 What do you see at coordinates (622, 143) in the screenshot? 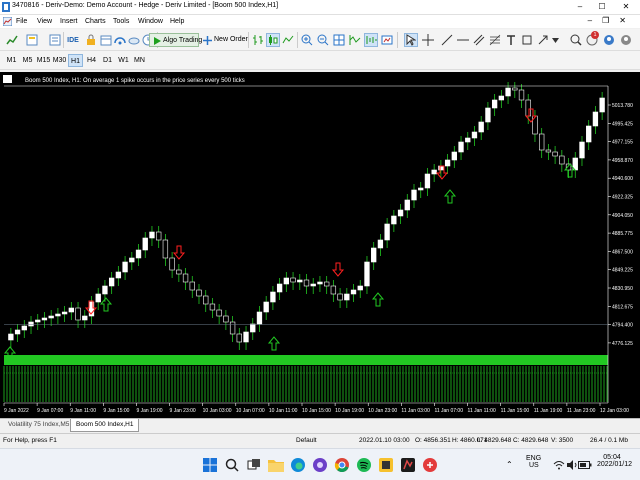
I see `price-label: 4977.155` at bounding box center [622, 143].